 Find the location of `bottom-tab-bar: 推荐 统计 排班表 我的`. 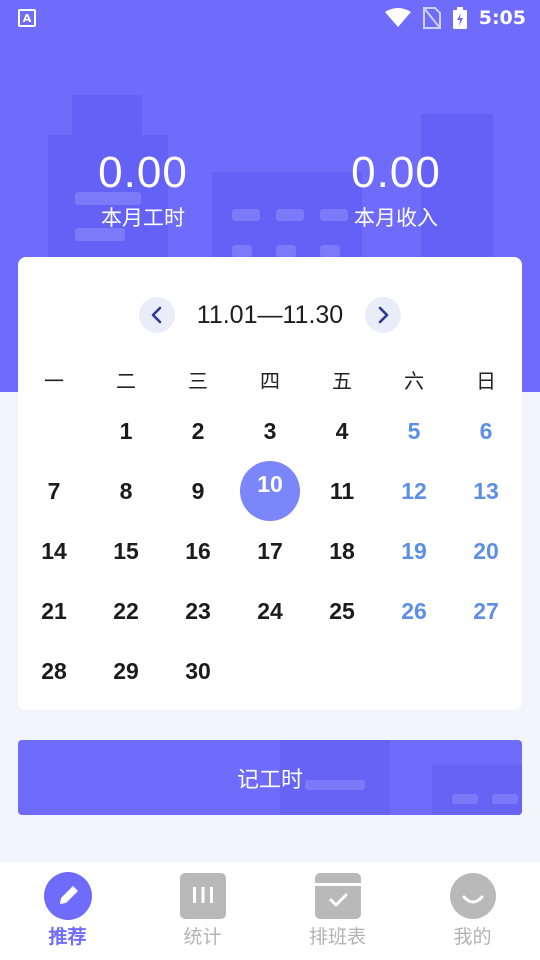

bottom-tab-bar: 推荐 统计 排班表 我的 is located at coordinates (270, 911).